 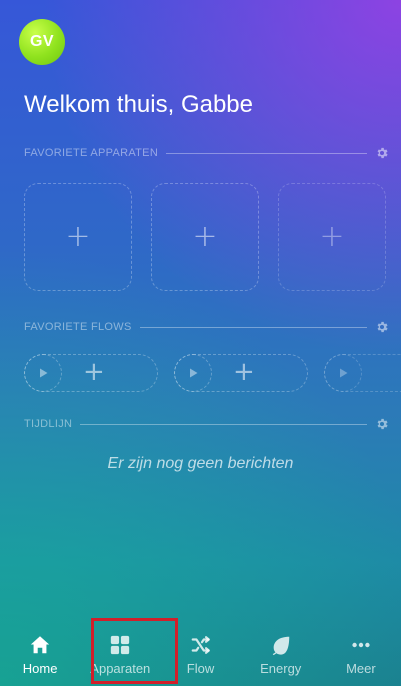 I want to click on nav-item-flow: Flow, so click(x=200, y=652).